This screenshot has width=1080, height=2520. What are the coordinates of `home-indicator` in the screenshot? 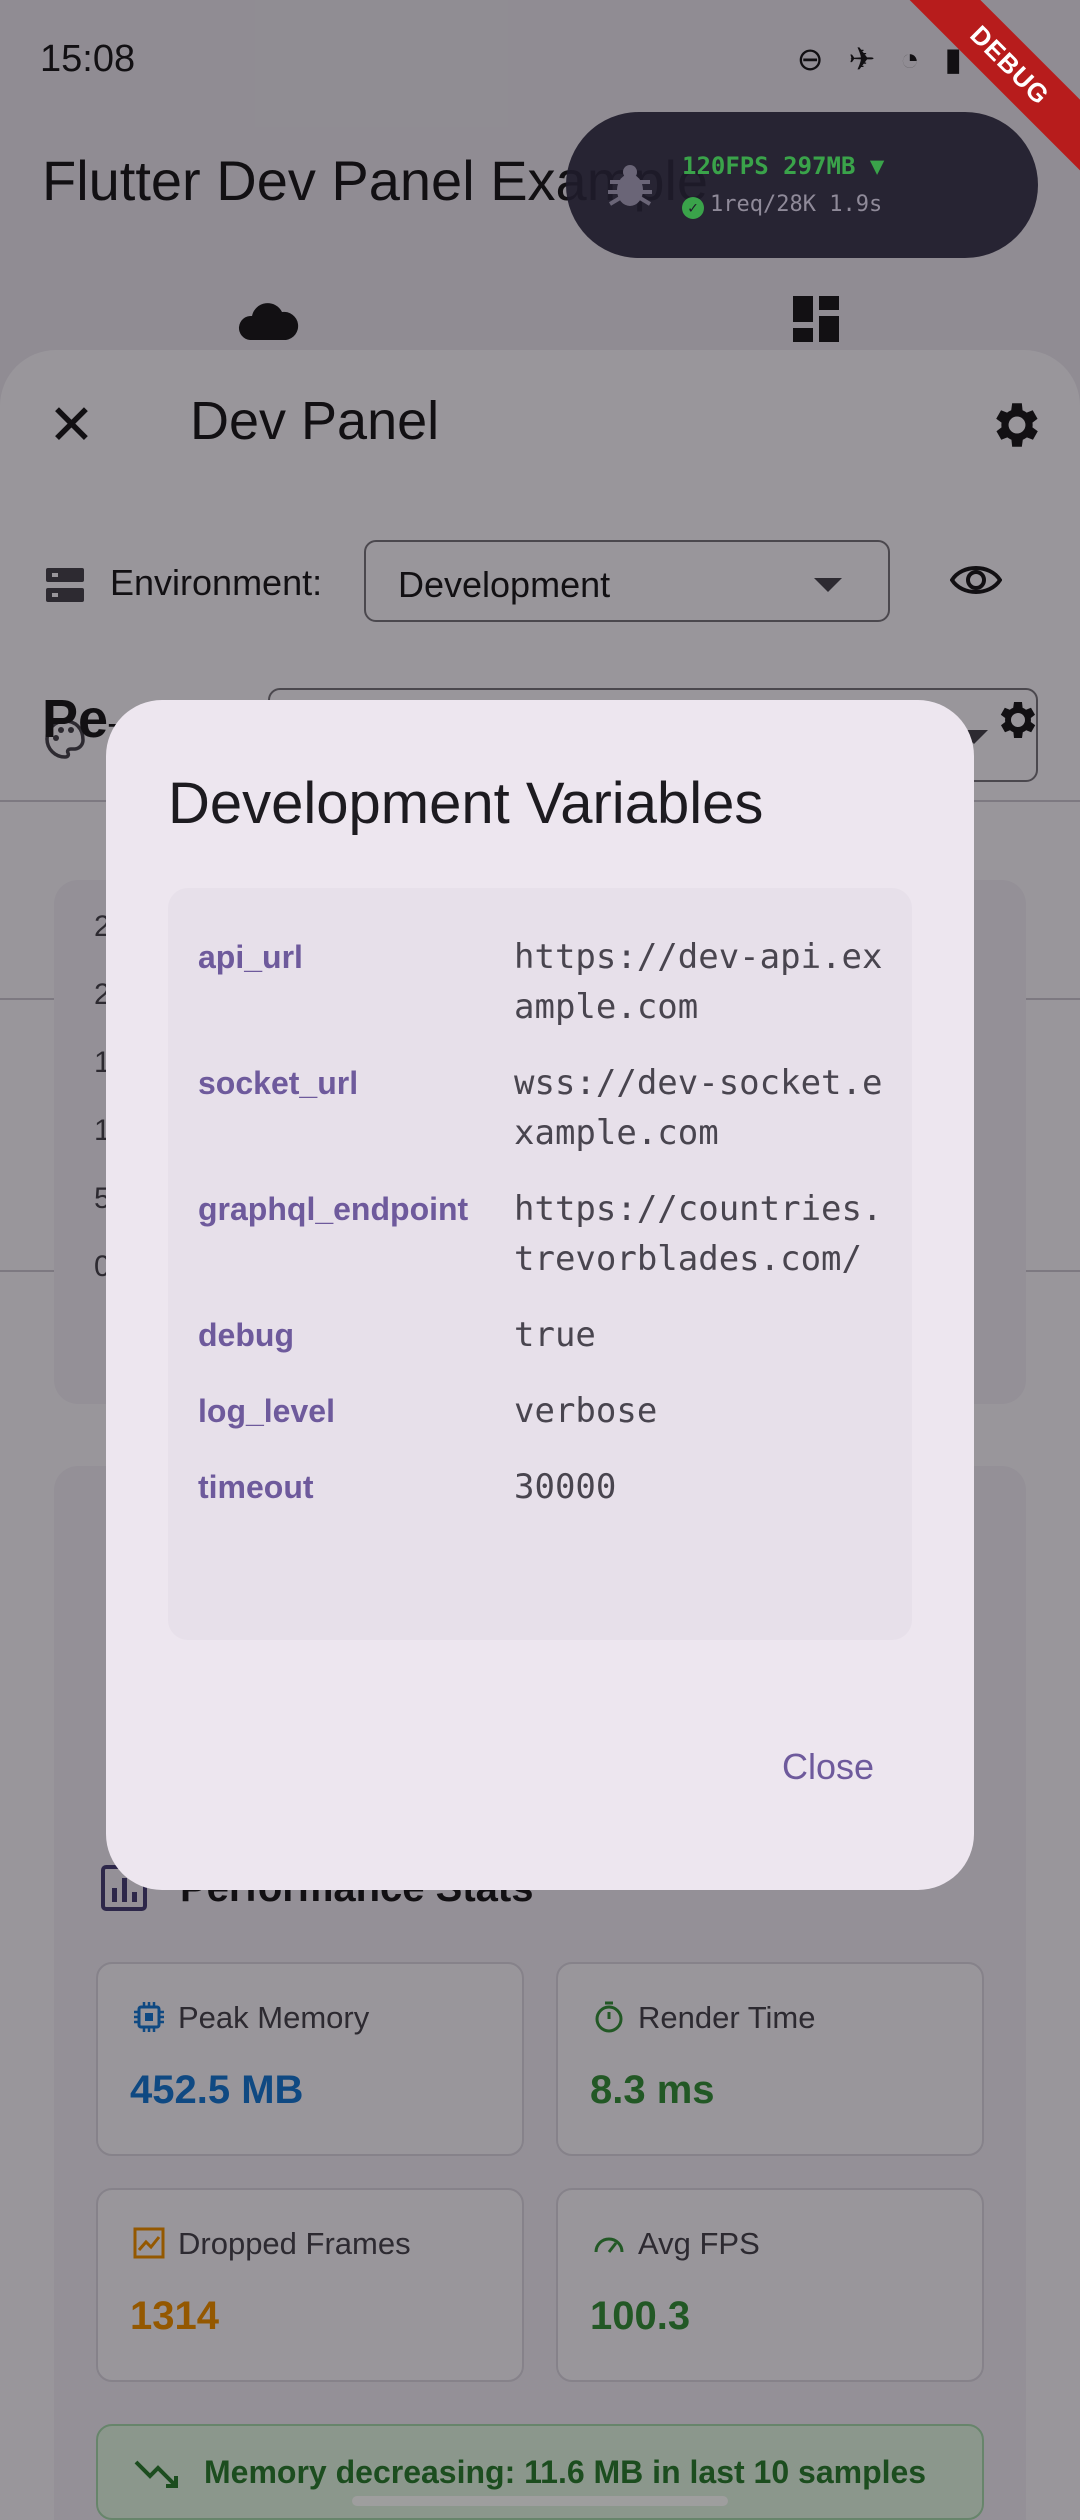 It's located at (540, 2501).